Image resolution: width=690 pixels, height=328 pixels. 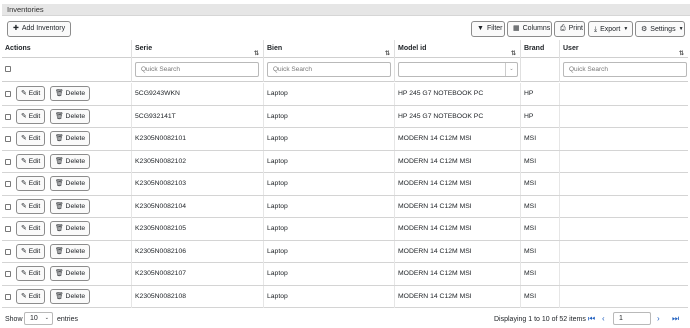 I want to click on column-header-serie: Serie ⇅, so click(x=197, y=49).